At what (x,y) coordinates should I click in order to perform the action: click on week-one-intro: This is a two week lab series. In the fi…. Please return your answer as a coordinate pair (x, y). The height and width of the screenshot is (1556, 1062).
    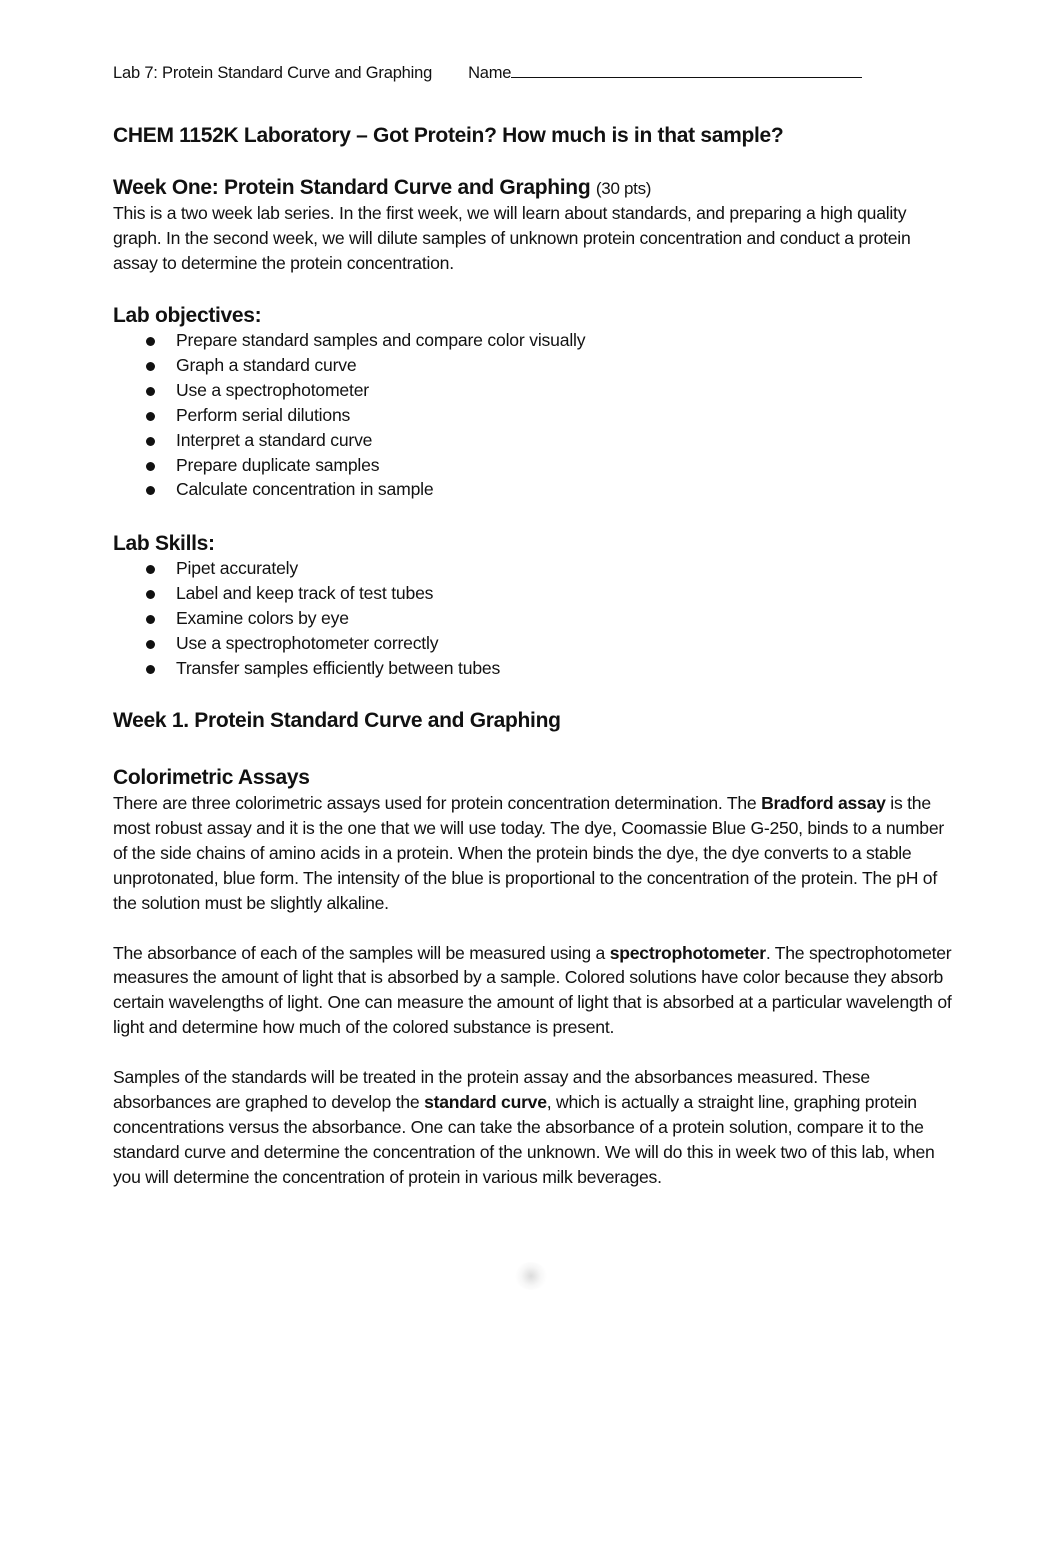
    Looking at the image, I should click on (512, 238).